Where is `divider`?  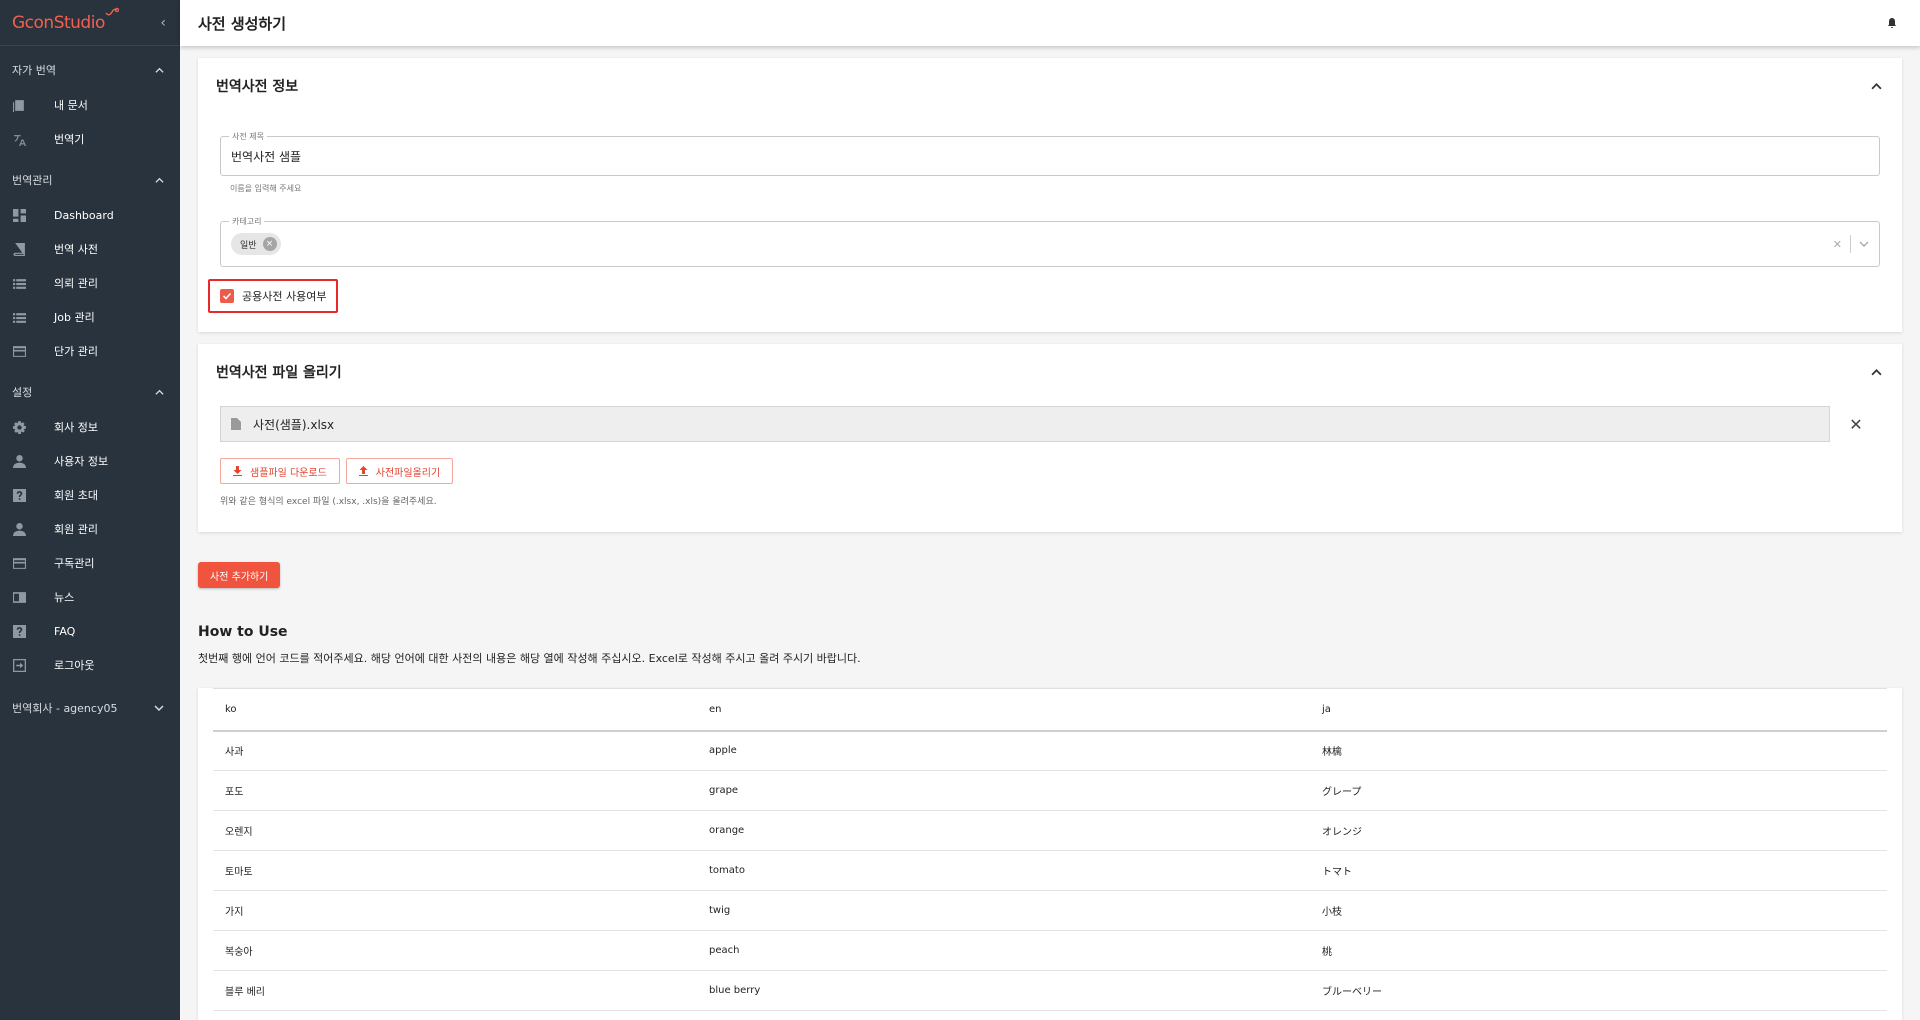
divider is located at coordinates (1850, 244).